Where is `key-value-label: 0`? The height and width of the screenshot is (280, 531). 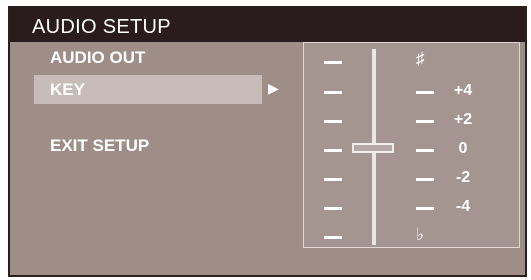
key-value-label: 0 is located at coordinates (463, 148).